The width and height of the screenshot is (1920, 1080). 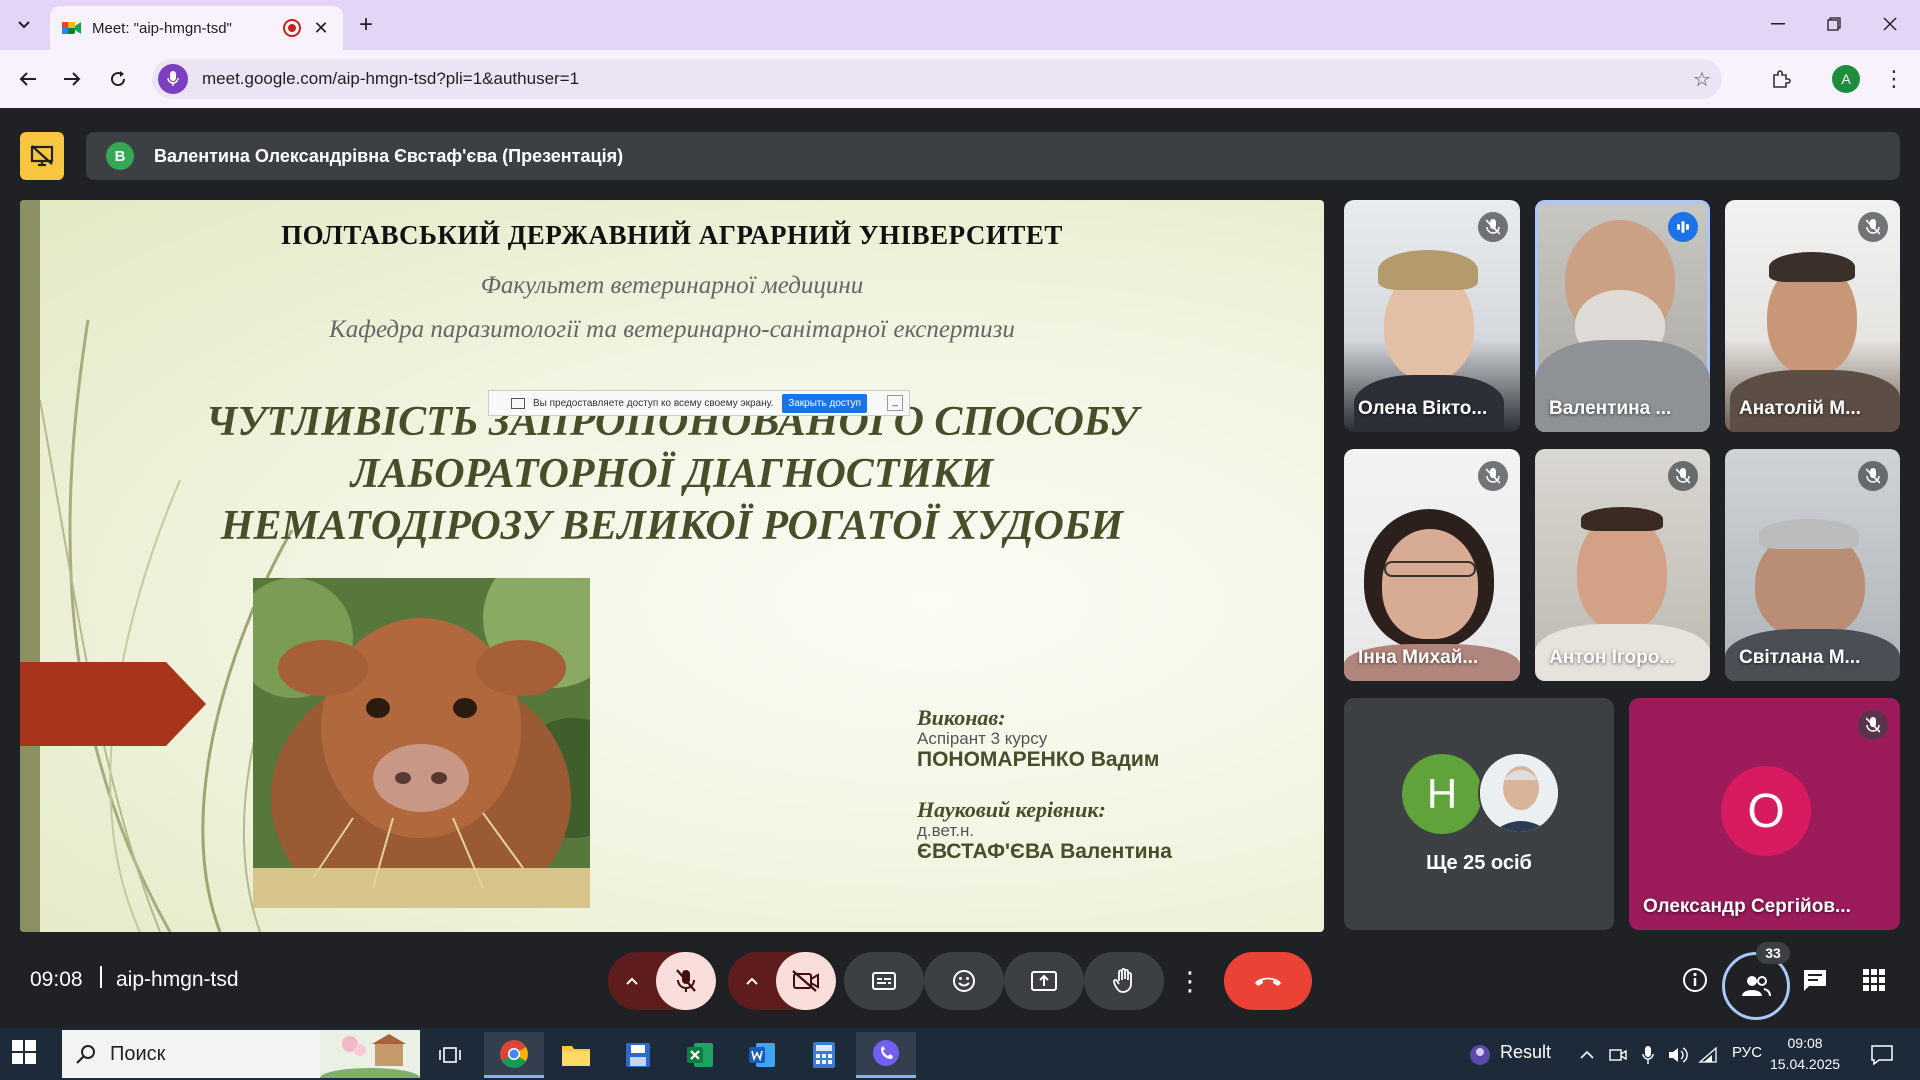 I want to click on microphone-control, so click(x=662, y=981).